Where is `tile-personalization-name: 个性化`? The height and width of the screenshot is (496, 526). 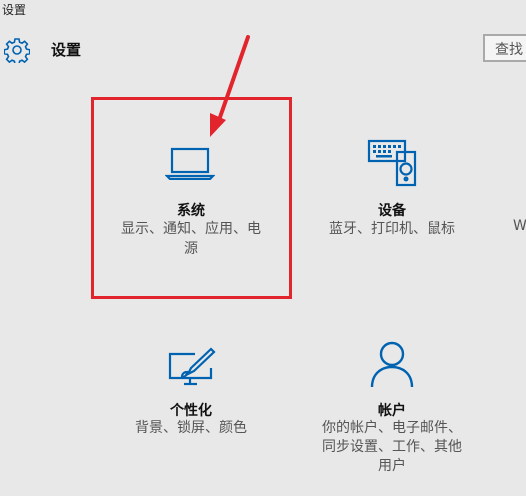 tile-personalization-name: 个性化 is located at coordinates (191, 411).